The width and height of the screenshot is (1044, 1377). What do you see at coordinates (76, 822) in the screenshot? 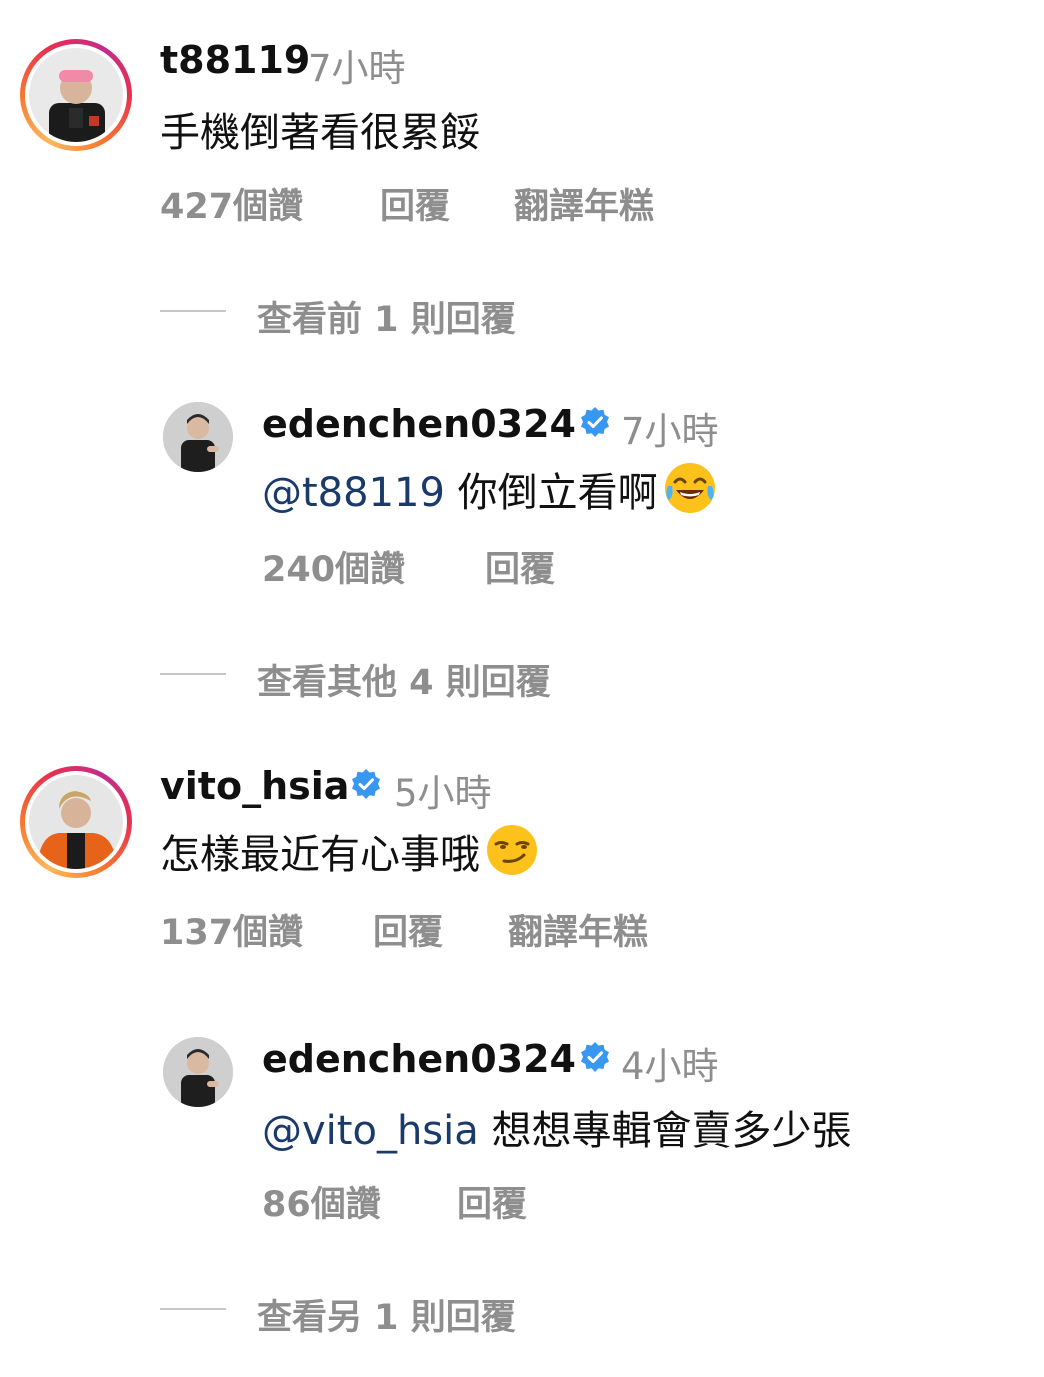
I see `avatar-vito-hsia` at bounding box center [76, 822].